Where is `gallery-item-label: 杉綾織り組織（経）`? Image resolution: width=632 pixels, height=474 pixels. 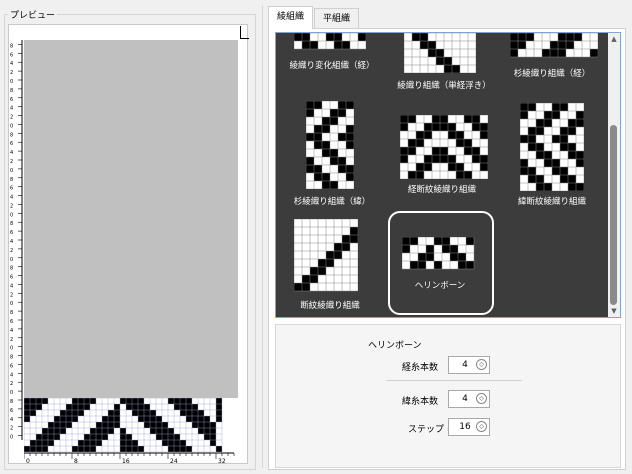
gallery-item-label: 杉綾織り組織（経） is located at coordinates (552, 74).